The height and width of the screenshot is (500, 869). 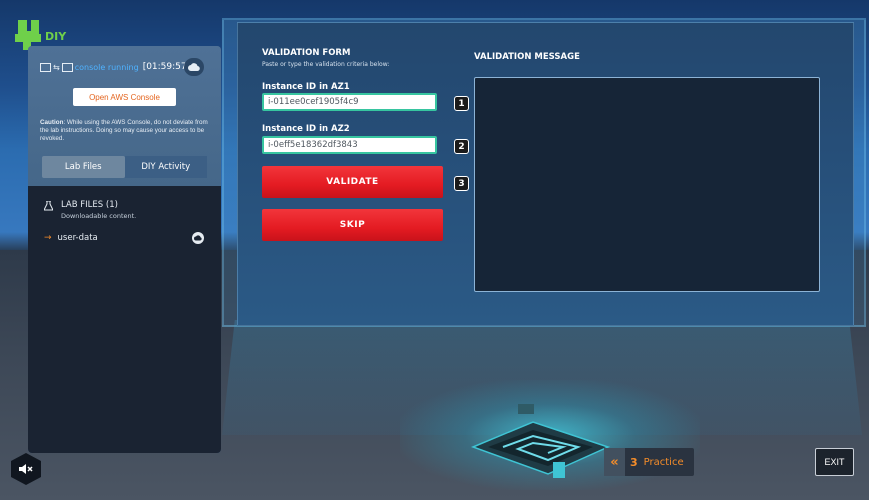 I want to click on caution-label: Caution, so click(x=52, y=122).